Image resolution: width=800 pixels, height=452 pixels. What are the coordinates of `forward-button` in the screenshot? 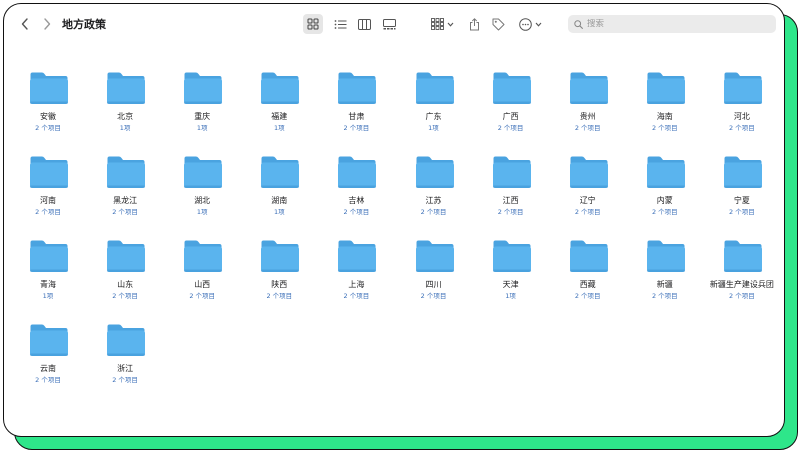 It's located at (47, 24).